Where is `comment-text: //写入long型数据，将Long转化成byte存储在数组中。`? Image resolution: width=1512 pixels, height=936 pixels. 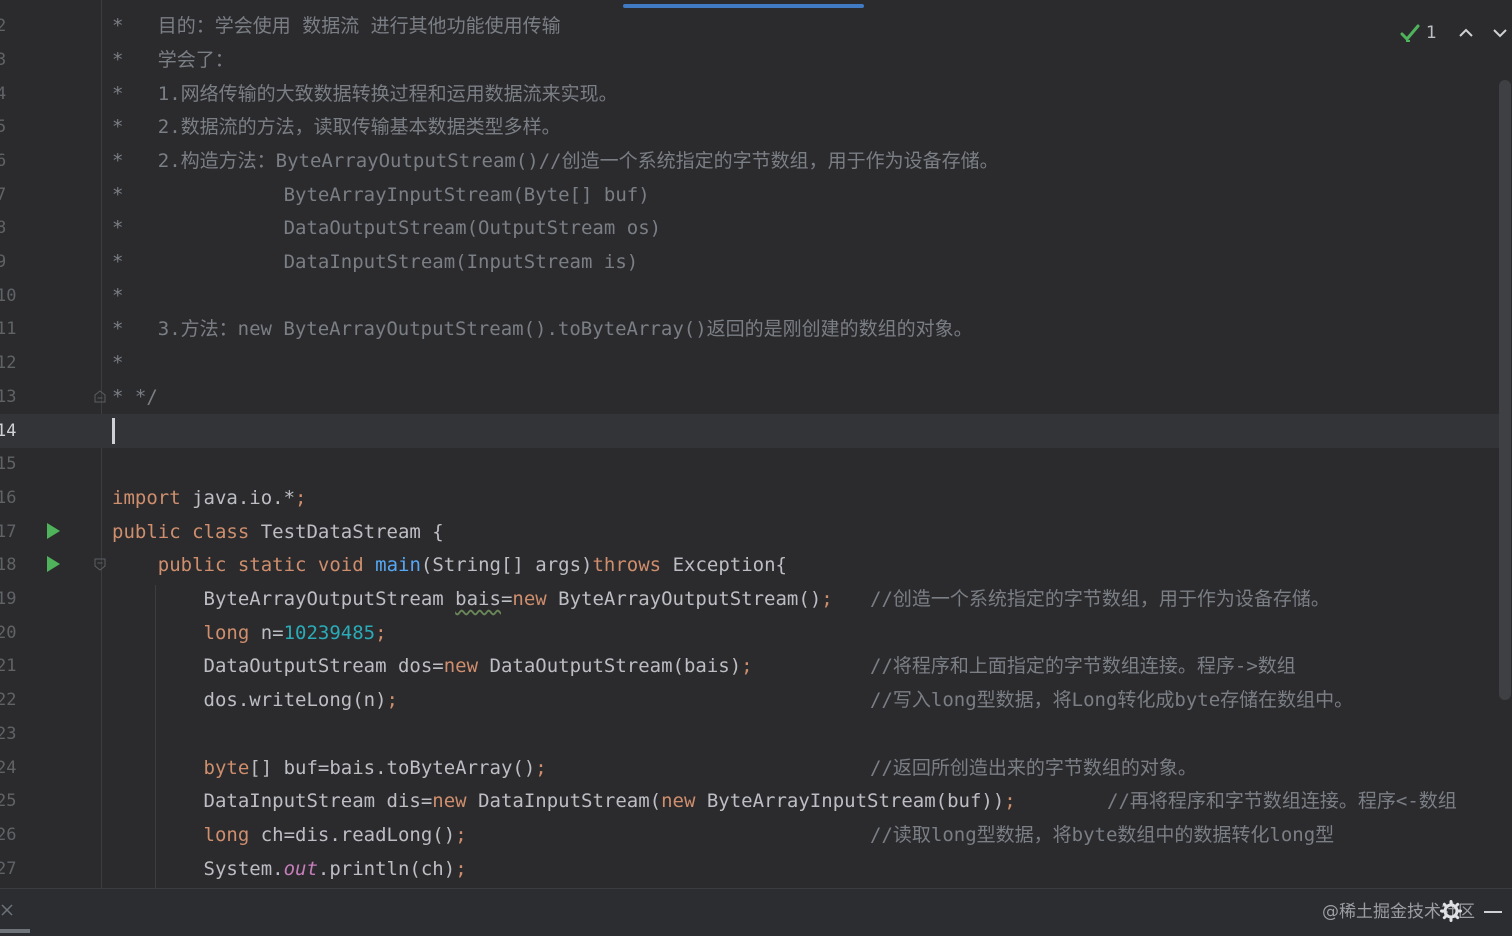
comment-text: //写入long型数据，将Long转化成byte存储在数组中。 is located at coordinates (1112, 700).